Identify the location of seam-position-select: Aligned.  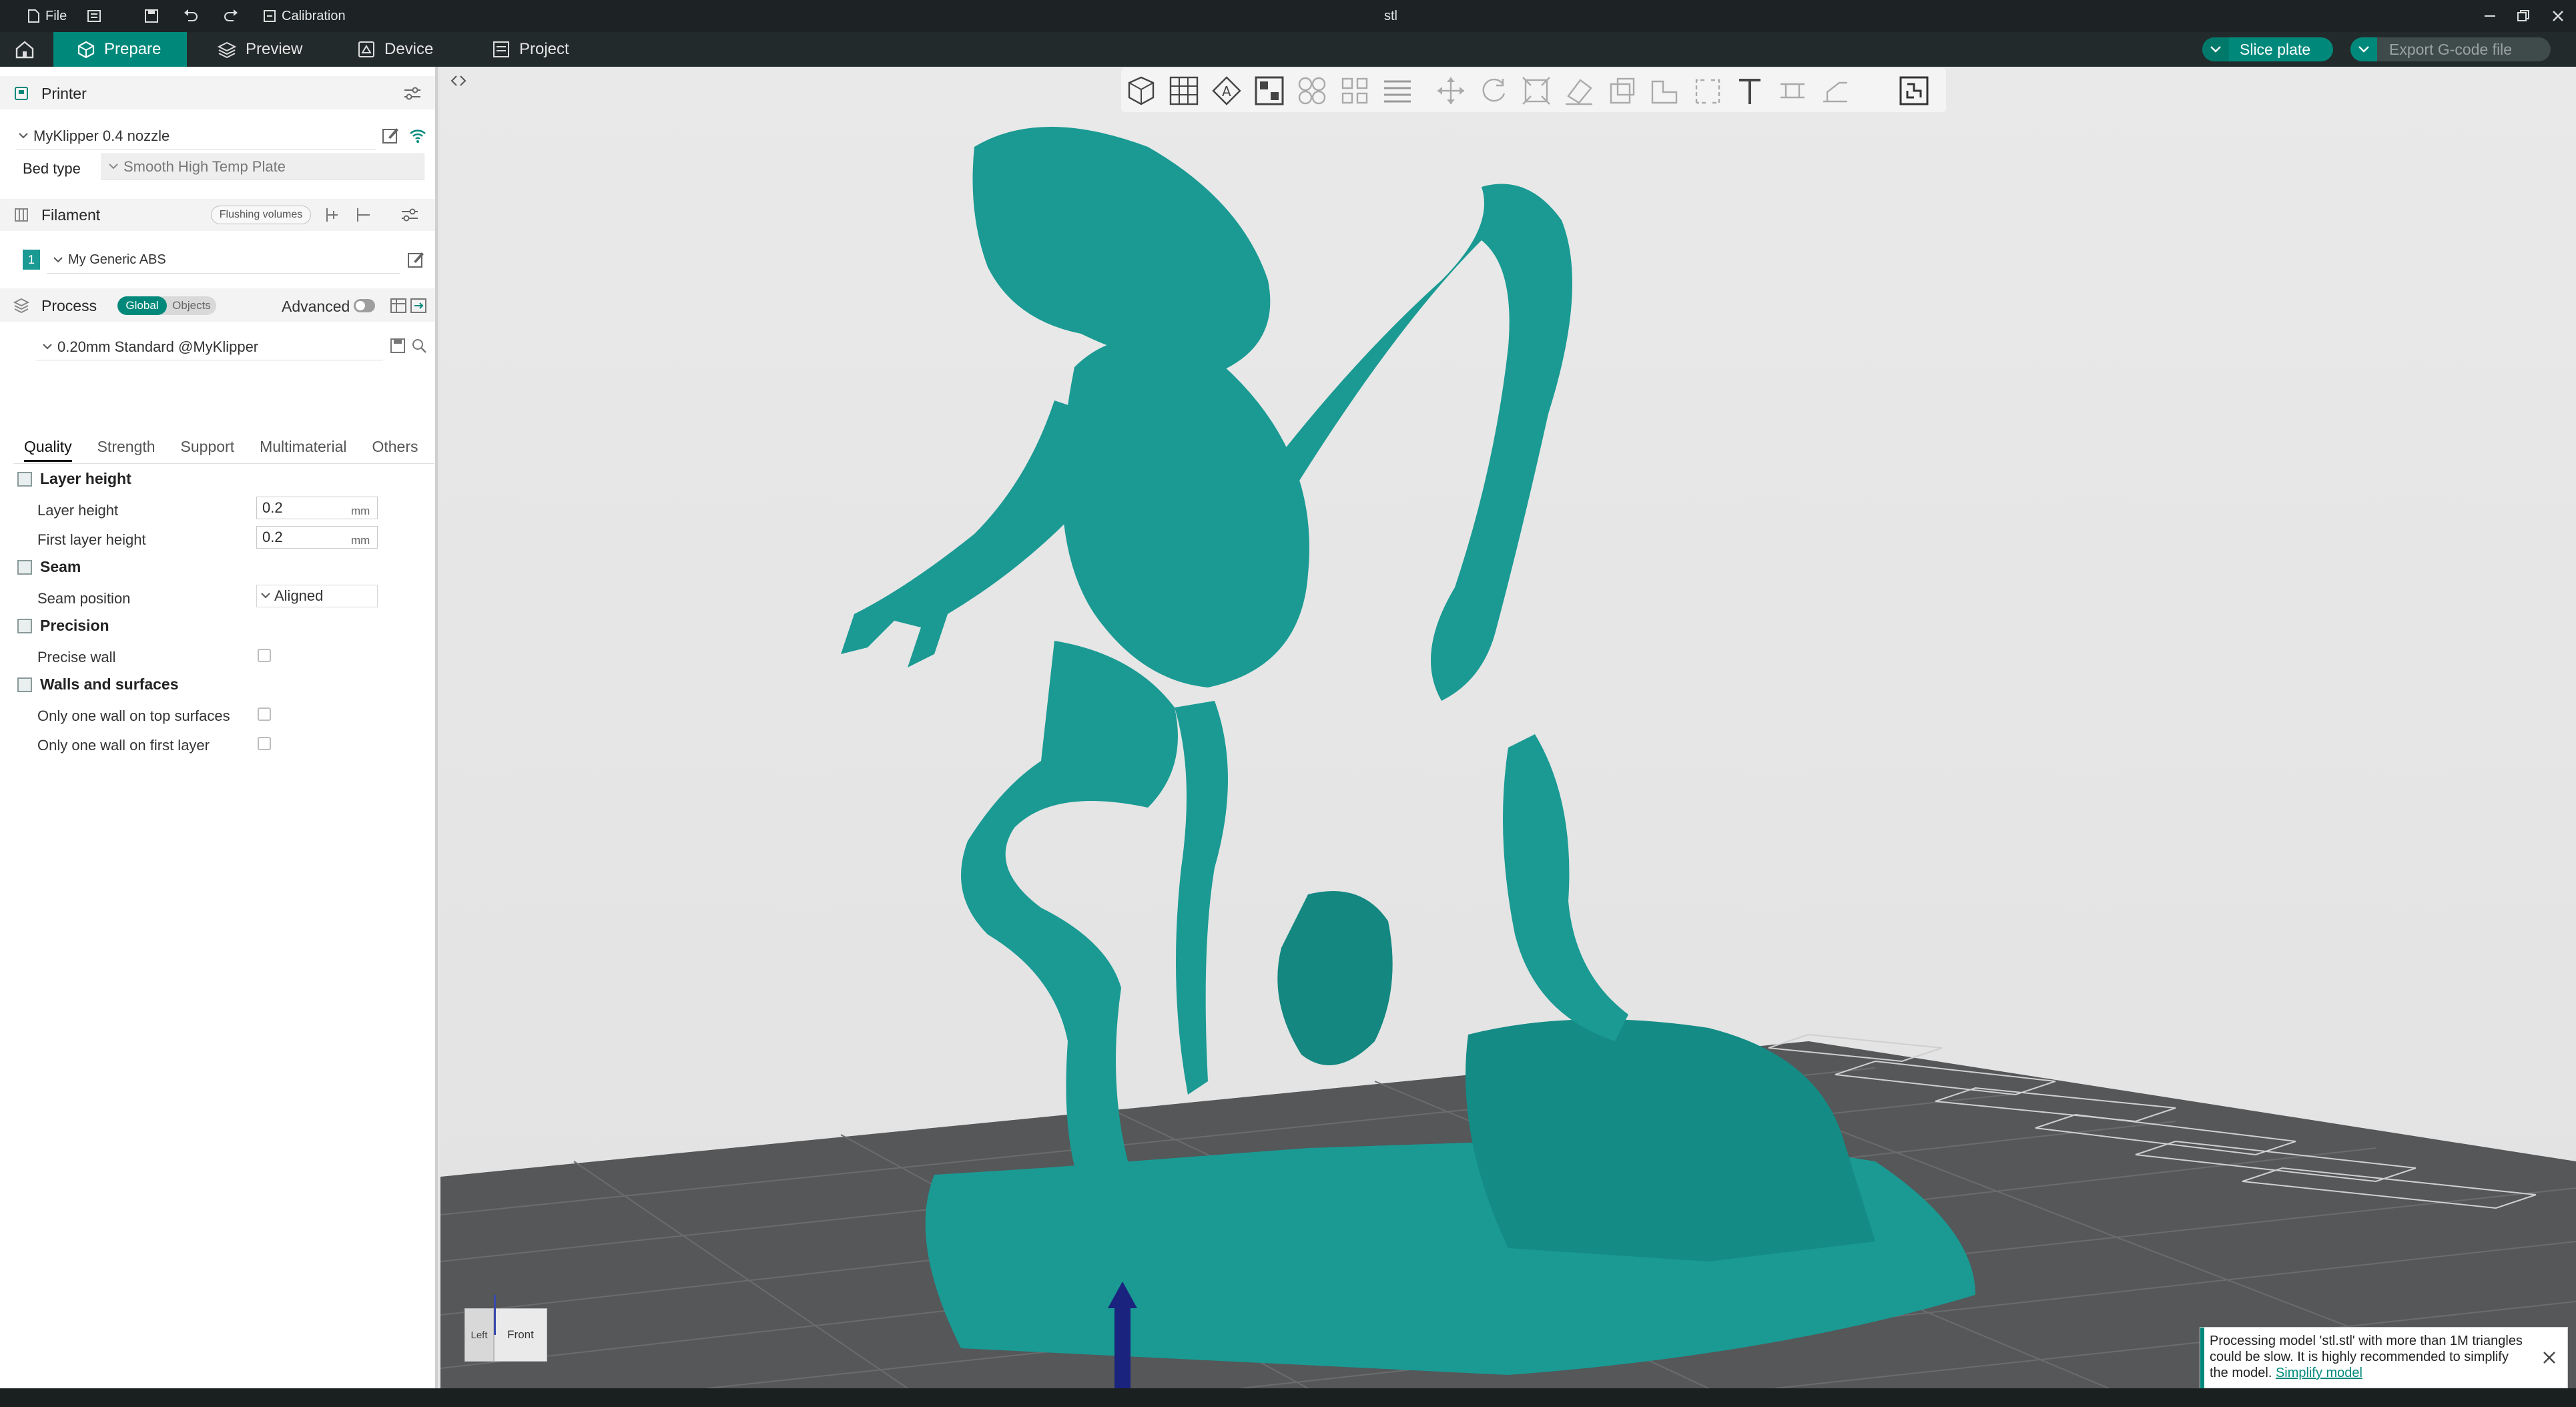
(317, 596).